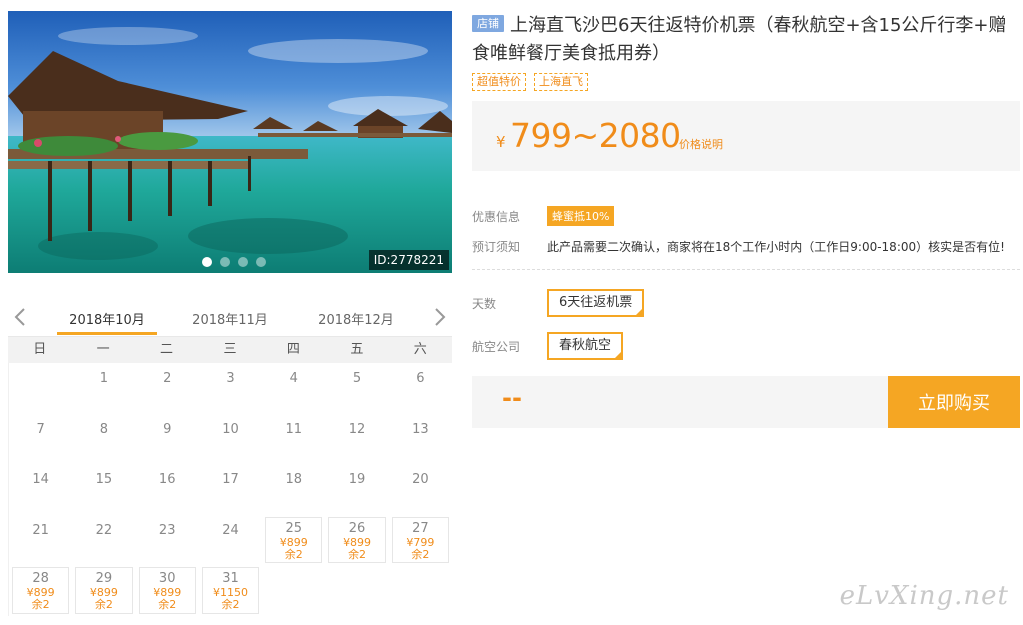 The height and width of the screenshot is (625, 1023). Describe the element at coordinates (41, 590) in the screenshot. I see `calendar-day: 28 ¥899 余2` at that location.